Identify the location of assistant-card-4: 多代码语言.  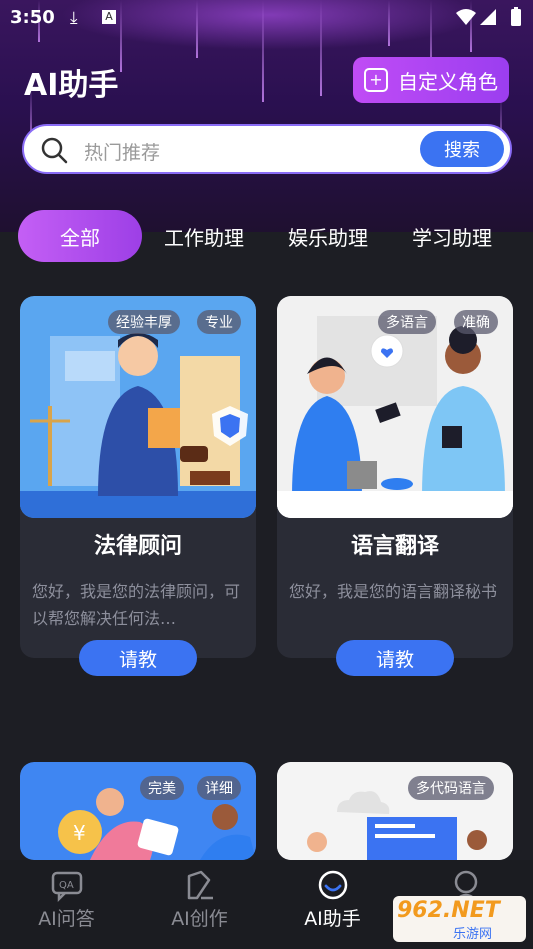
(395, 811).